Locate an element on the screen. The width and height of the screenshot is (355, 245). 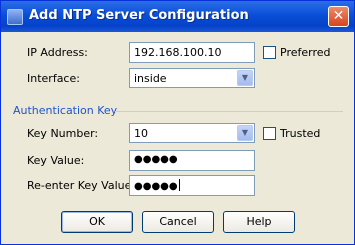
authentication-key-group-title: Authentication Key is located at coordinates (65, 110).